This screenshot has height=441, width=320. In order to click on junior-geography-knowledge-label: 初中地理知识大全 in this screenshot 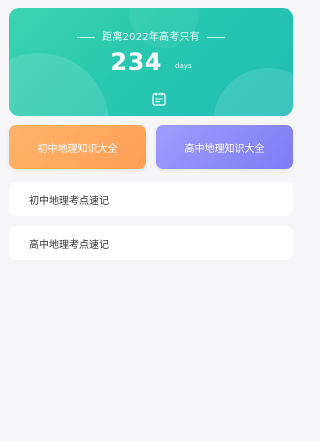, I will do `click(77, 149)`.